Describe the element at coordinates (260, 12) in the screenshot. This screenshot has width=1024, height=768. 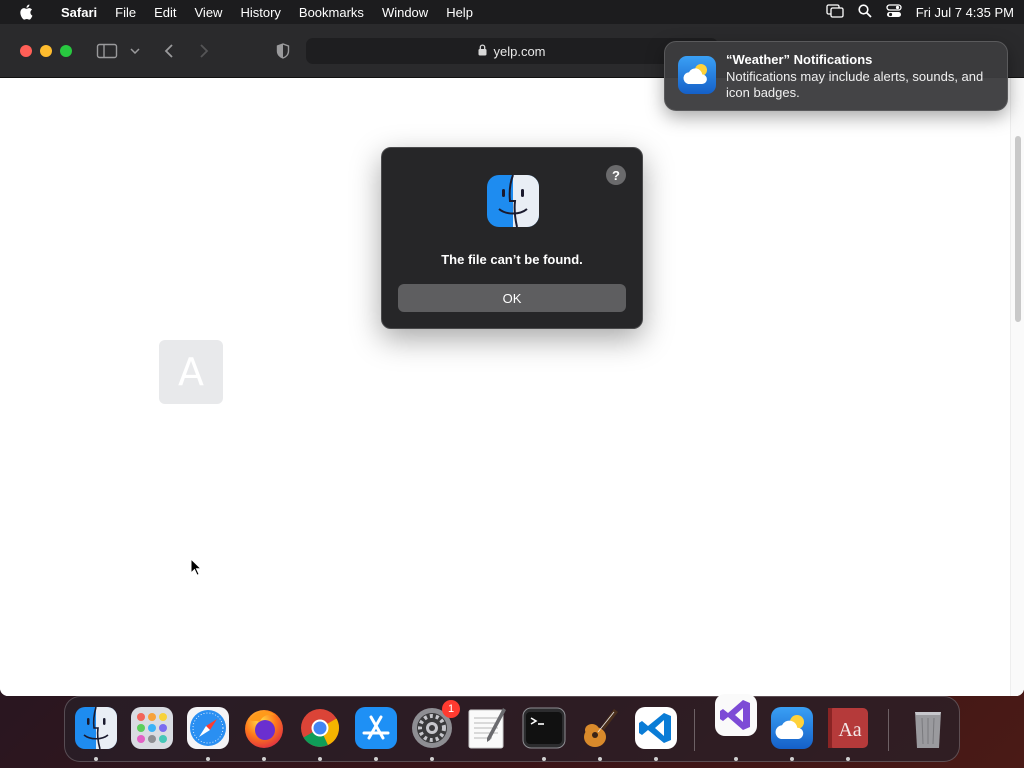
I see `menu-history: History` at that location.